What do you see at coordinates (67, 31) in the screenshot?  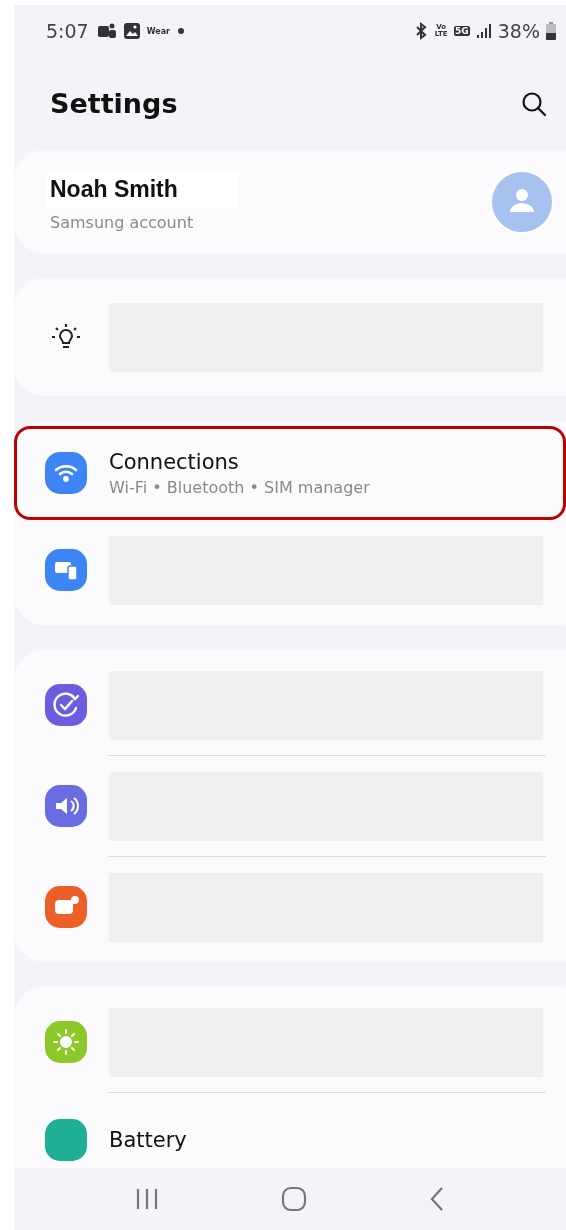 I see `status-time: 5:07` at bounding box center [67, 31].